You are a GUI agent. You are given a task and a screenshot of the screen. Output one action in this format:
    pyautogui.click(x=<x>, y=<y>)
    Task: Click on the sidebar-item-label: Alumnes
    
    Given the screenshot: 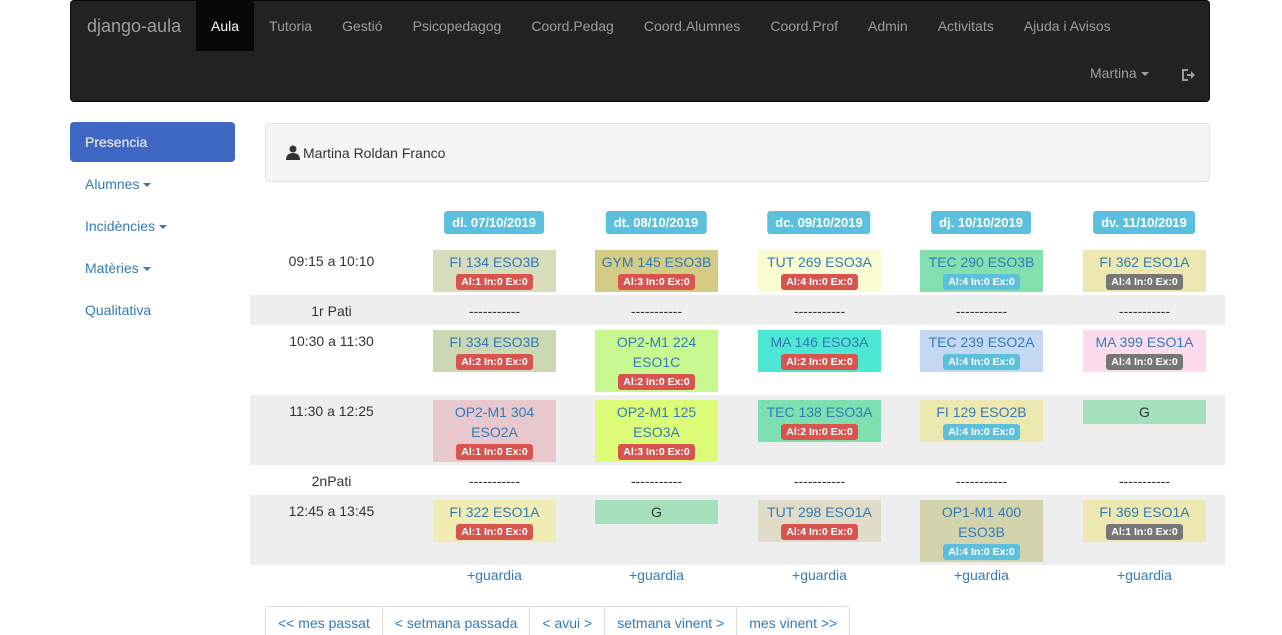 What is the action you would take?
    pyautogui.click(x=112, y=184)
    